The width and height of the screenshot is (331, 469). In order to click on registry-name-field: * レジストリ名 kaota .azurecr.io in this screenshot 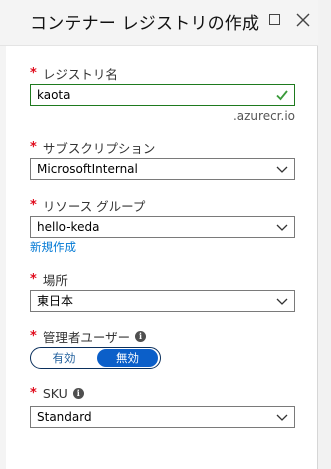, I will do `click(162, 99)`.